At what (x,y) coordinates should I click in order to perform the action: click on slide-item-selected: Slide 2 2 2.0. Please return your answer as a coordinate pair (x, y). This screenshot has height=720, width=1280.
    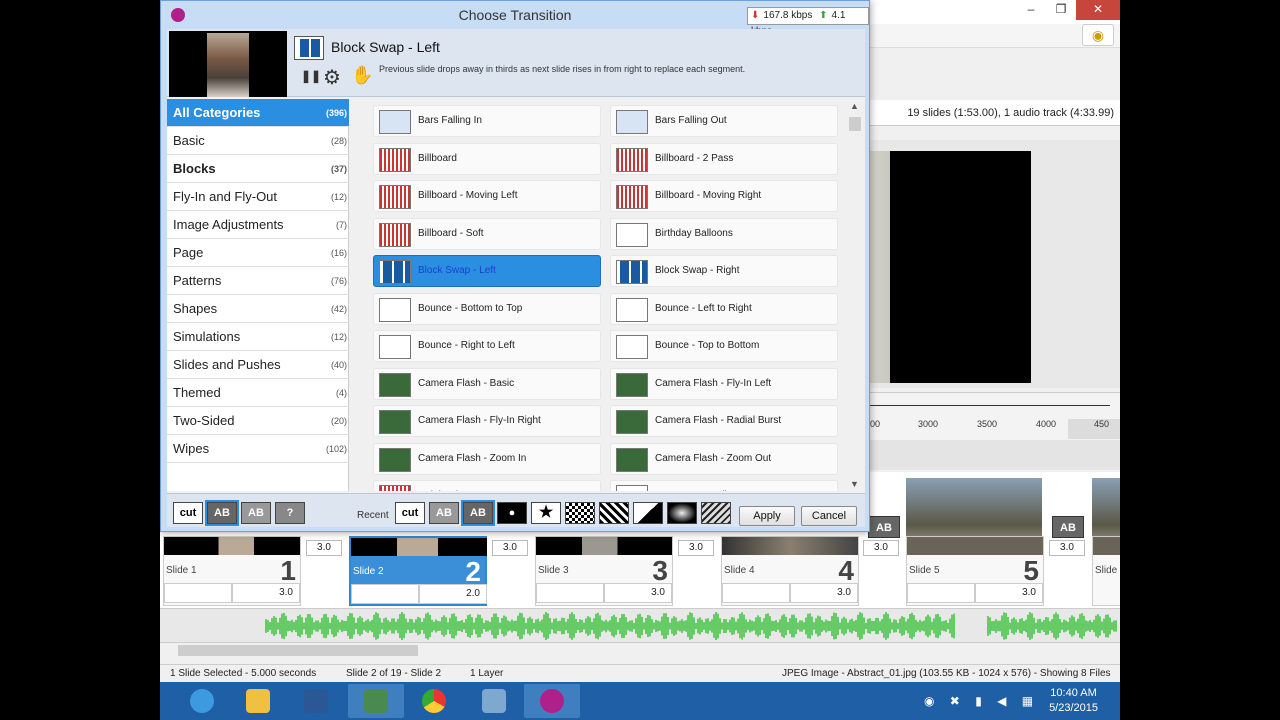
    Looking at the image, I should click on (418, 571).